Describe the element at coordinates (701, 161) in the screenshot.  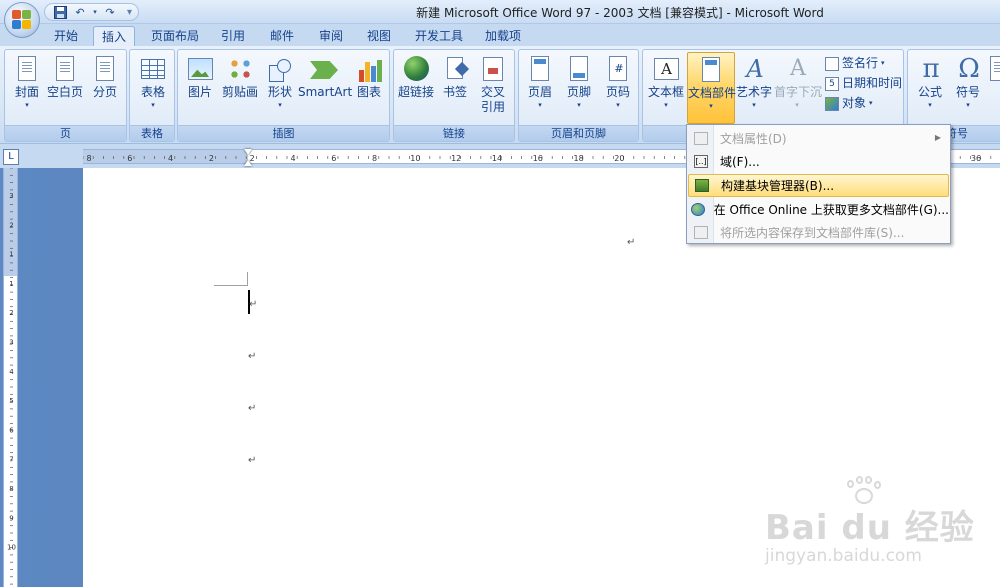
I see `field-icon: [..]` at that location.